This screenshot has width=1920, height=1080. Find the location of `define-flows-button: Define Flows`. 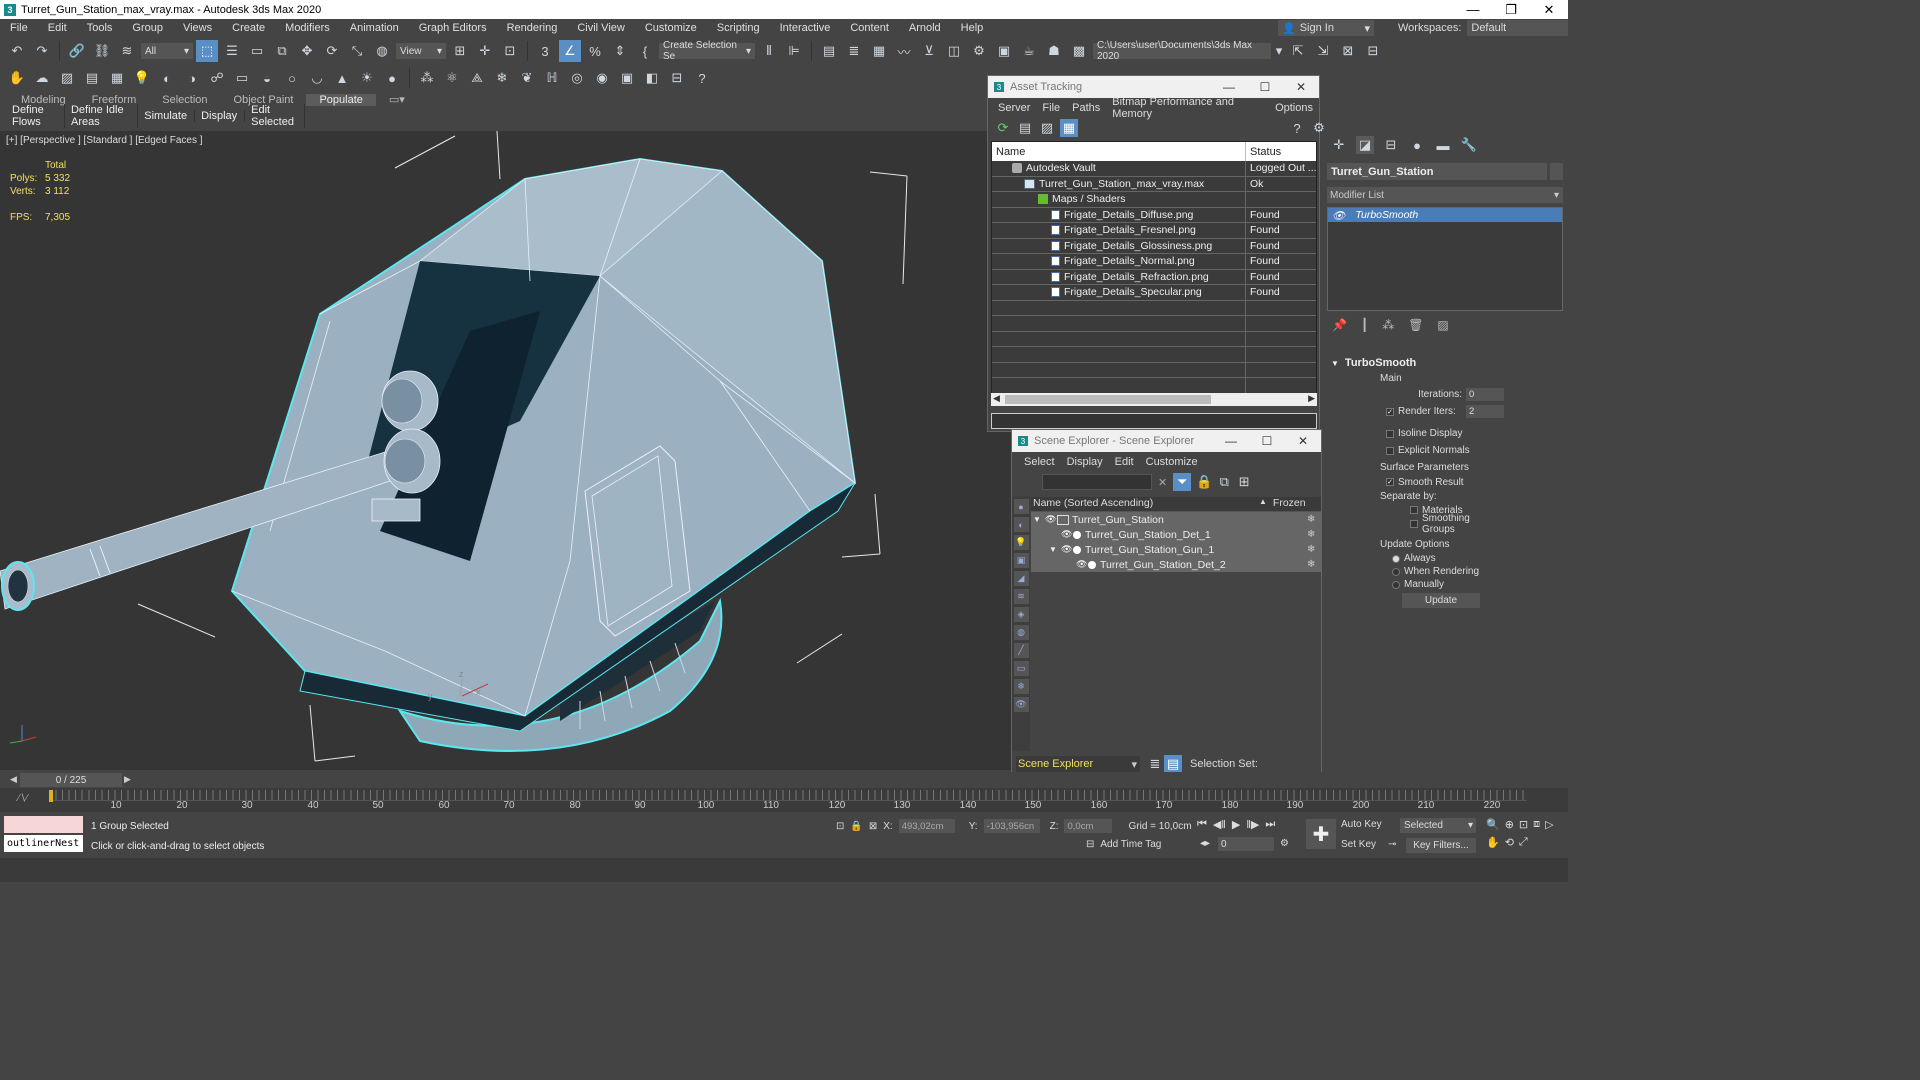

define-flows-button: Define Flows is located at coordinates (35, 116).